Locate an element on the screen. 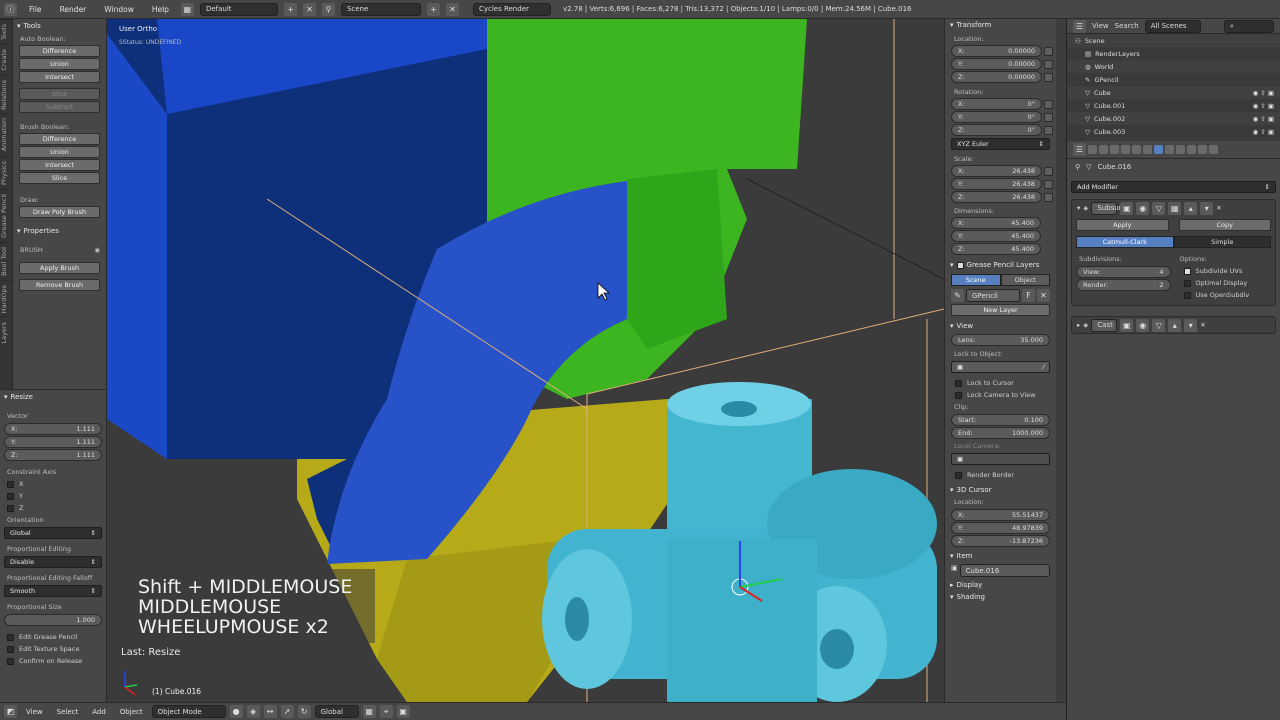  location-y-field: Y: 0.00000 is located at coordinates (996, 64).